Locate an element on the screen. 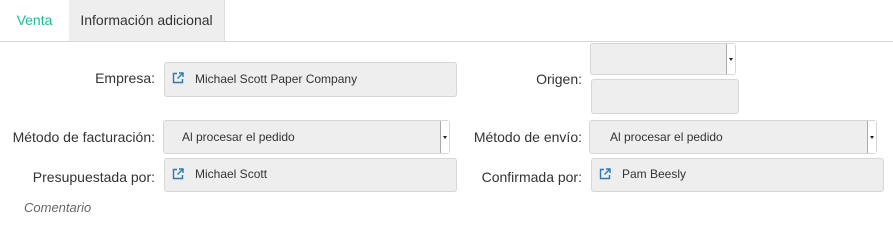 Image resolution: width=893 pixels, height=240 pixels. empresa-field: Michael Scott Paper Company is located at coordinates (310, 79).